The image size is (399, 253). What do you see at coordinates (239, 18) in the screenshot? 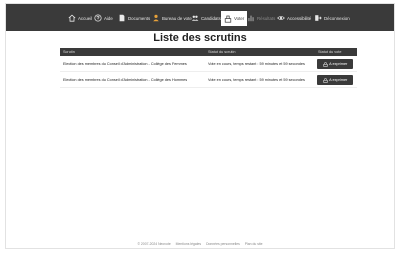
I see `nav-label-voter: Voter` at bounding box center [239, 18].